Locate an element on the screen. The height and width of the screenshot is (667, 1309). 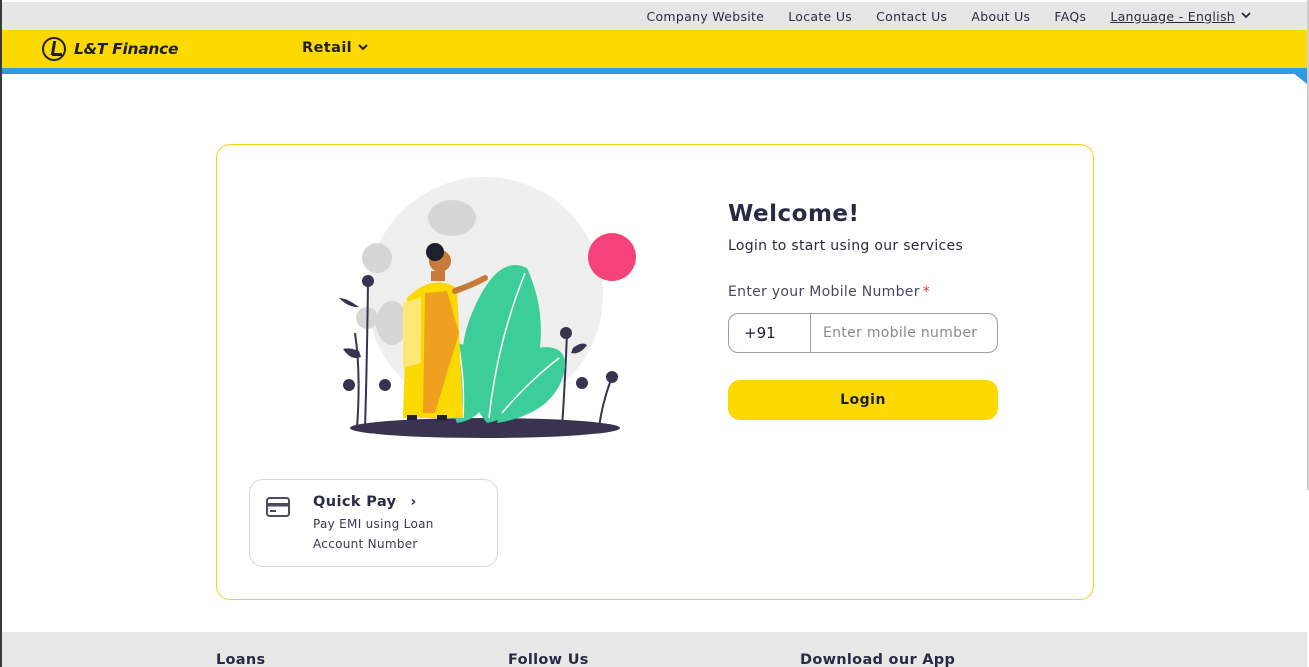
brand-logo-text: L&T Finance is located at coordinates (126, 49).